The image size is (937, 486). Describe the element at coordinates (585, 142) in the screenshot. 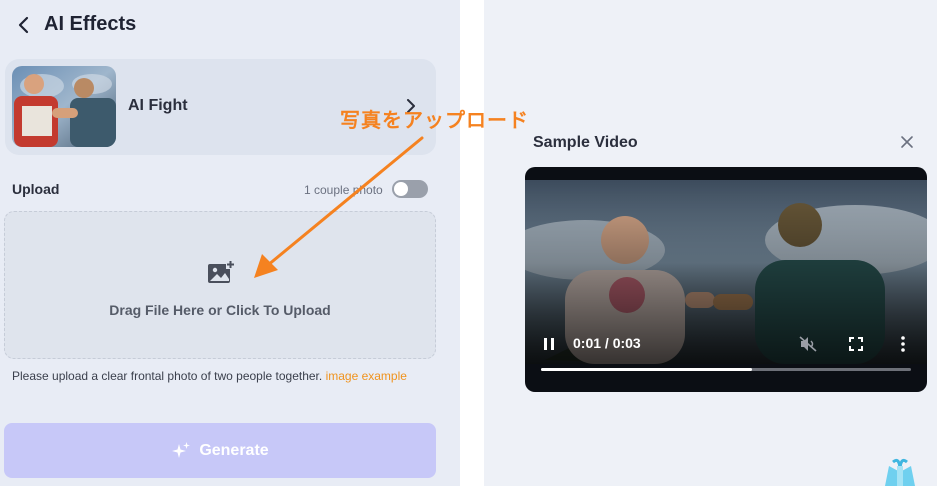

I see `sample-video-title: Sample Video` at that location.